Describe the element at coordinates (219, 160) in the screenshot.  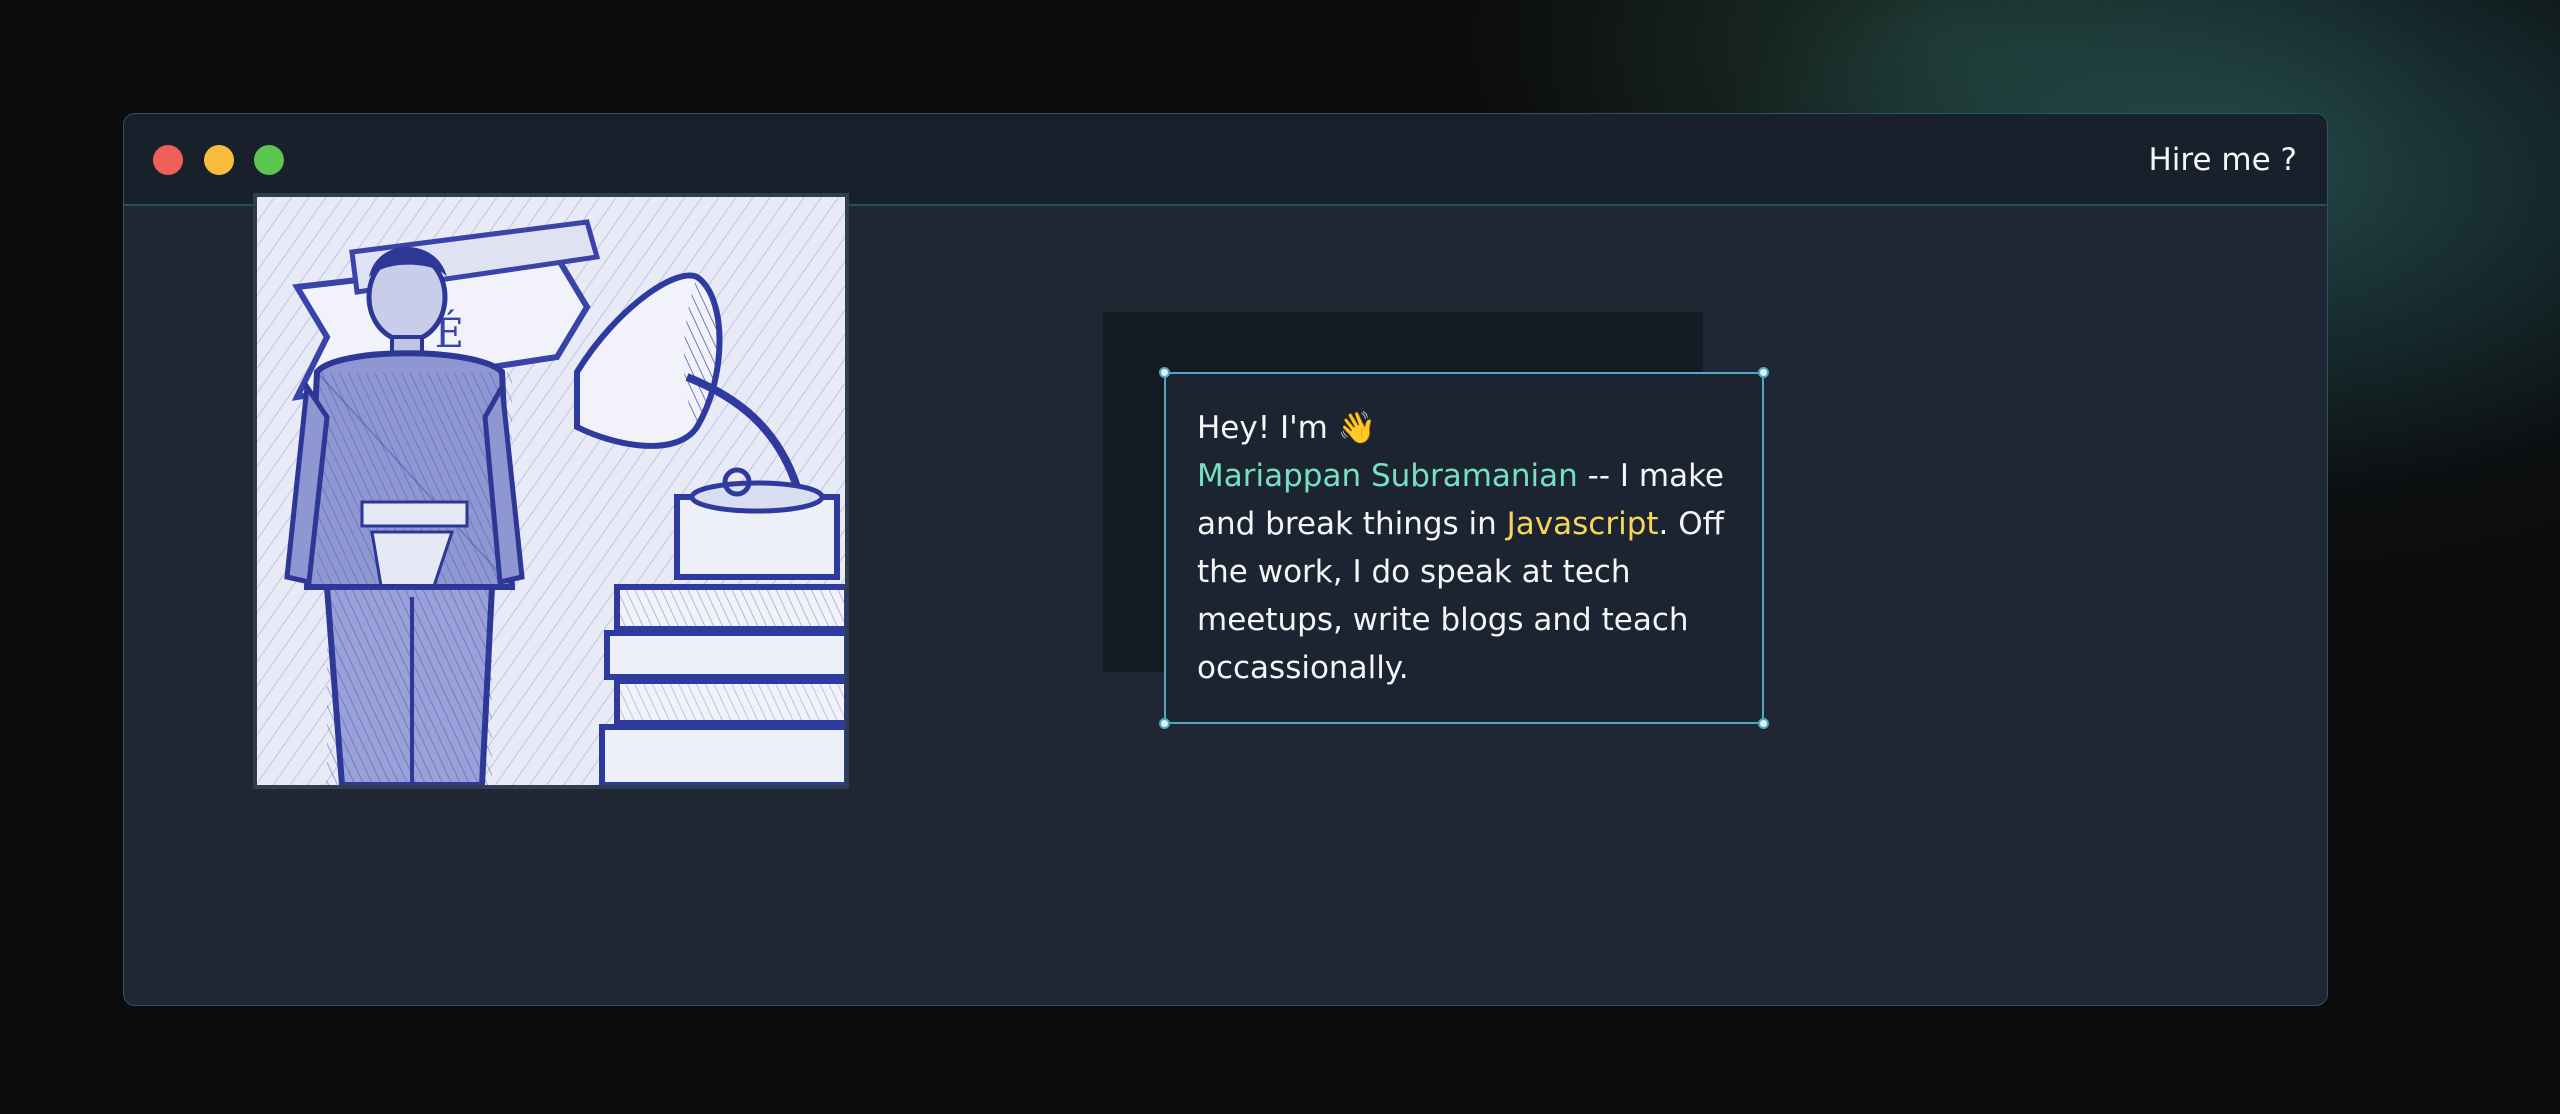
I see `minimize-window-button` at that location.